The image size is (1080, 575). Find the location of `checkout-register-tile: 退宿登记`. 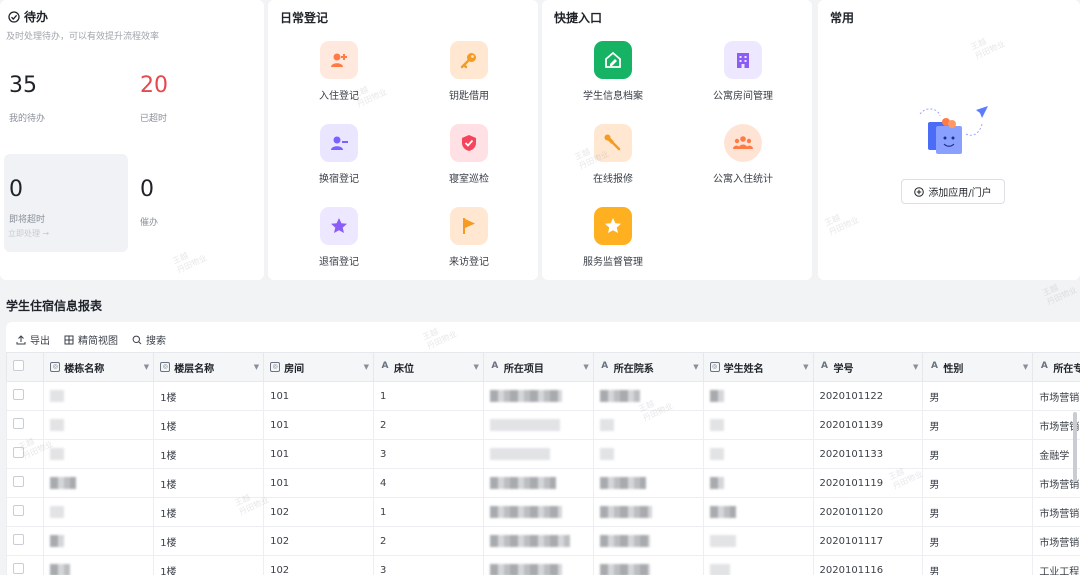

checkout-register-tile: 退宿登记 is located at coordinates (339, 237).